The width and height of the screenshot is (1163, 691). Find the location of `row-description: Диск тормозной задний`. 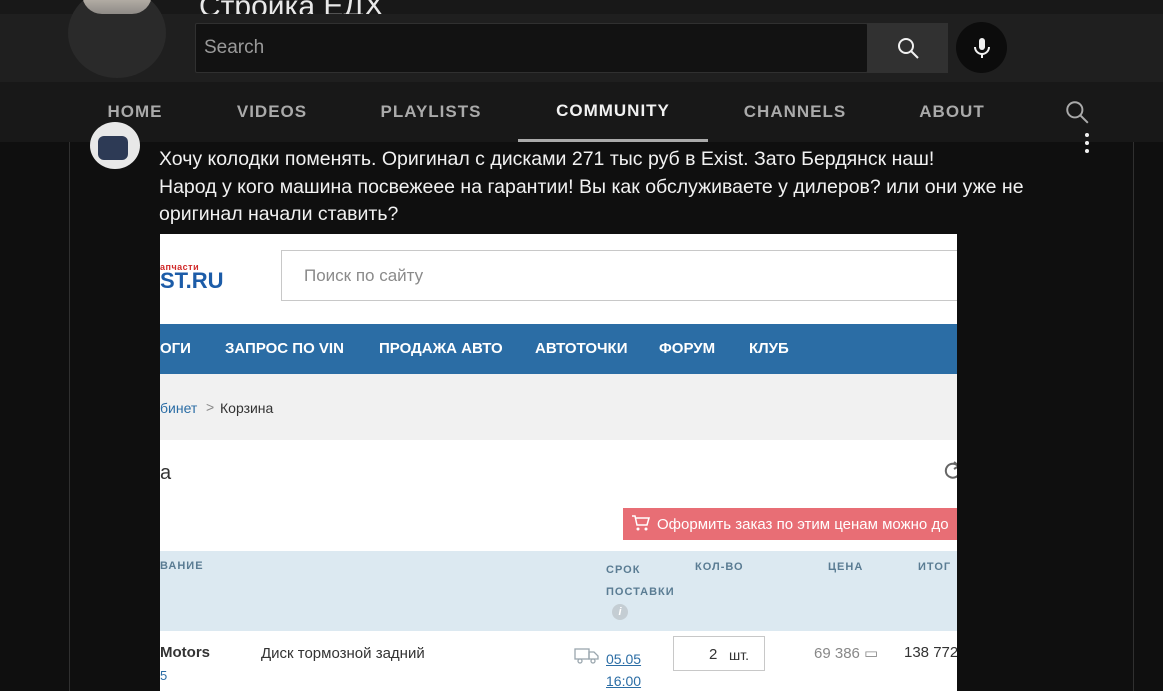

row-description: Диск тормозной задний is located at coordinates (343, 653).